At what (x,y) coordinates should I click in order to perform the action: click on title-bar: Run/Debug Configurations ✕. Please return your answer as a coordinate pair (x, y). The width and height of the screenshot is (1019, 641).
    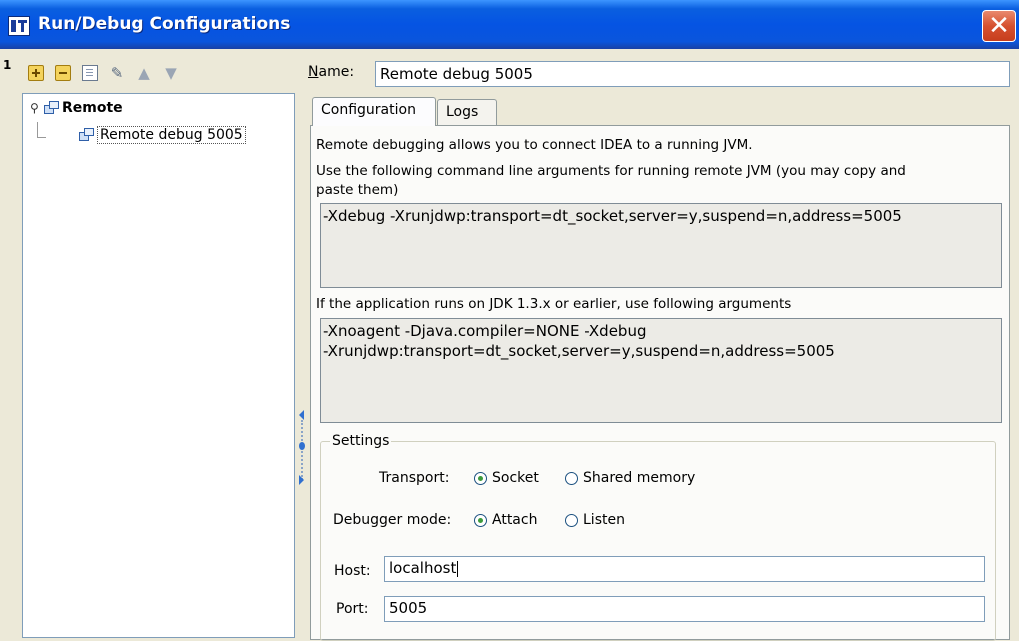
    Looking at the image, I should click on (509, 24).